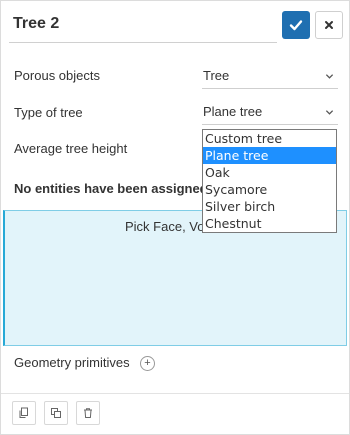 This screenshot has height=435, width=350. Describe the element at coordinates (269, 138) in the screenshot. I see `dropdown-option: Custom tree` at that location.